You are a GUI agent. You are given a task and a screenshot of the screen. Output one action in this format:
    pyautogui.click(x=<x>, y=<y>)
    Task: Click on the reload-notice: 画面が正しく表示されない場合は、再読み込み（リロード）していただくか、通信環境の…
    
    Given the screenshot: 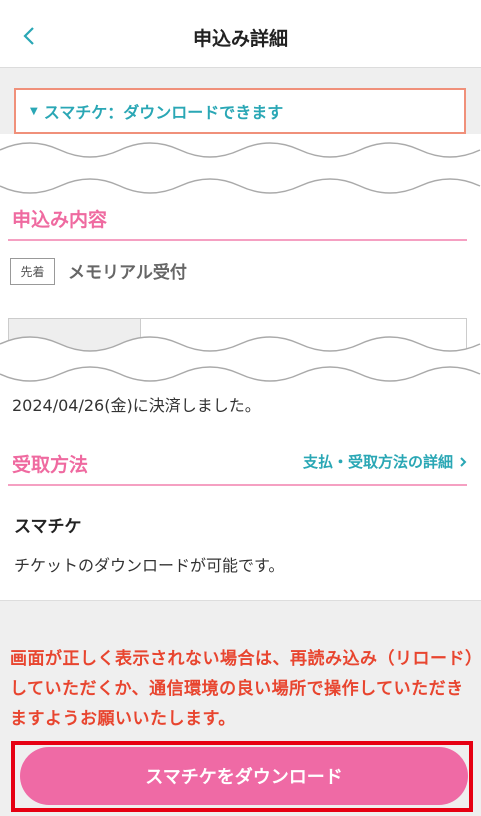 What is the action you would take?
    pyautogui.click(x=242, y=689)
    